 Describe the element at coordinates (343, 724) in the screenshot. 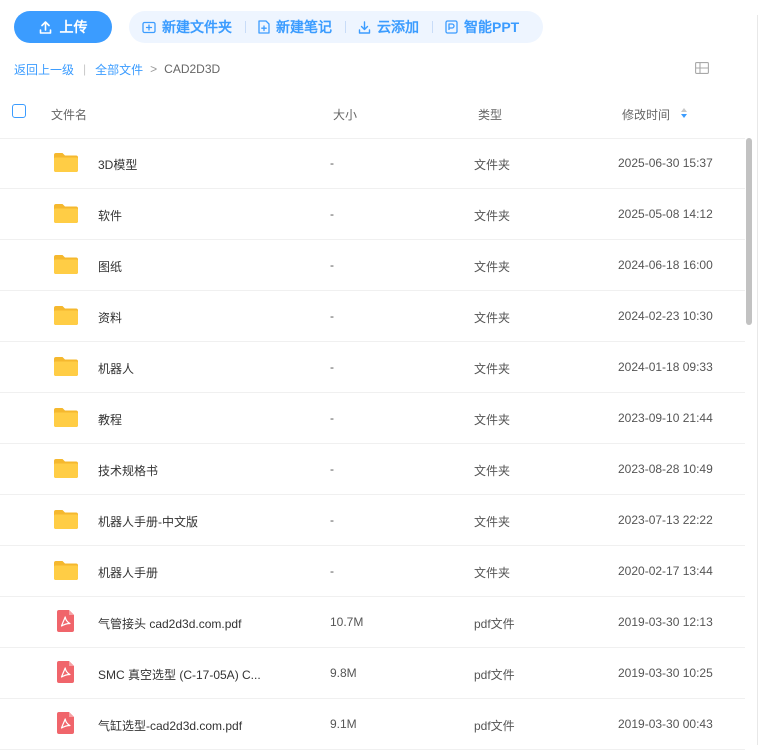

I see `file-size: 9.1M` at that location.